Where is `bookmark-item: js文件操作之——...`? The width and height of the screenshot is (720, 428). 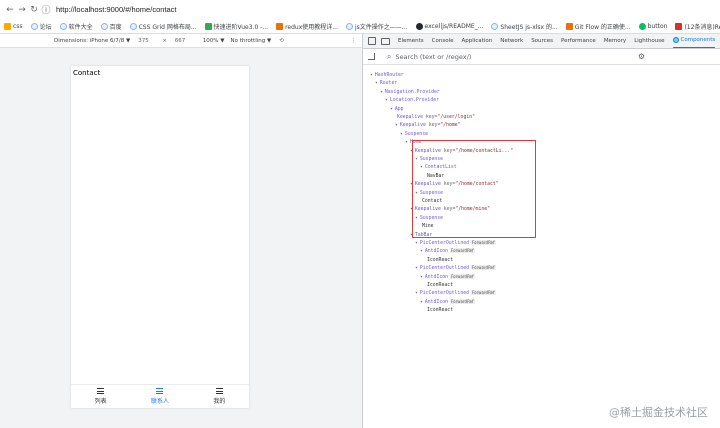 bookmark-item: js文件操作之——... is located at coordinates (377, 26).